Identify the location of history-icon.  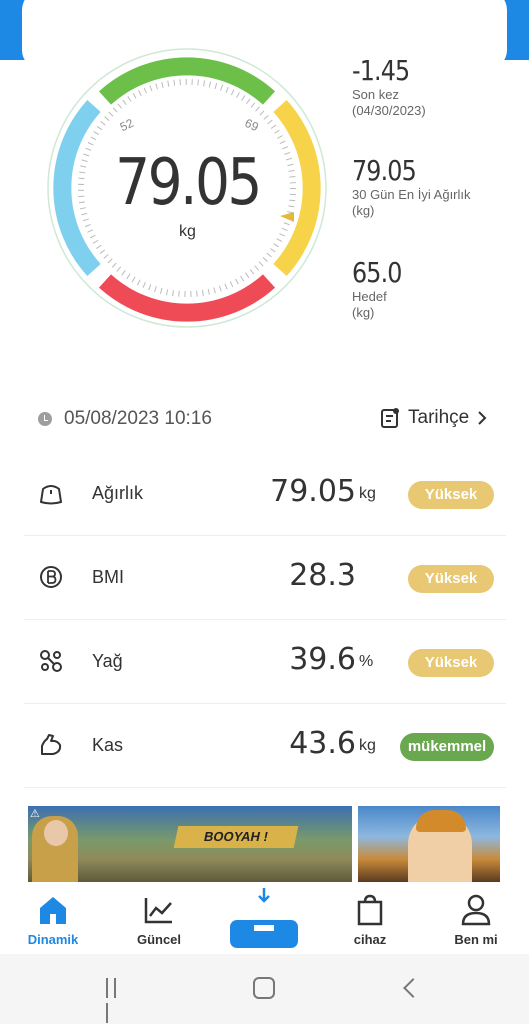
(390, 418).